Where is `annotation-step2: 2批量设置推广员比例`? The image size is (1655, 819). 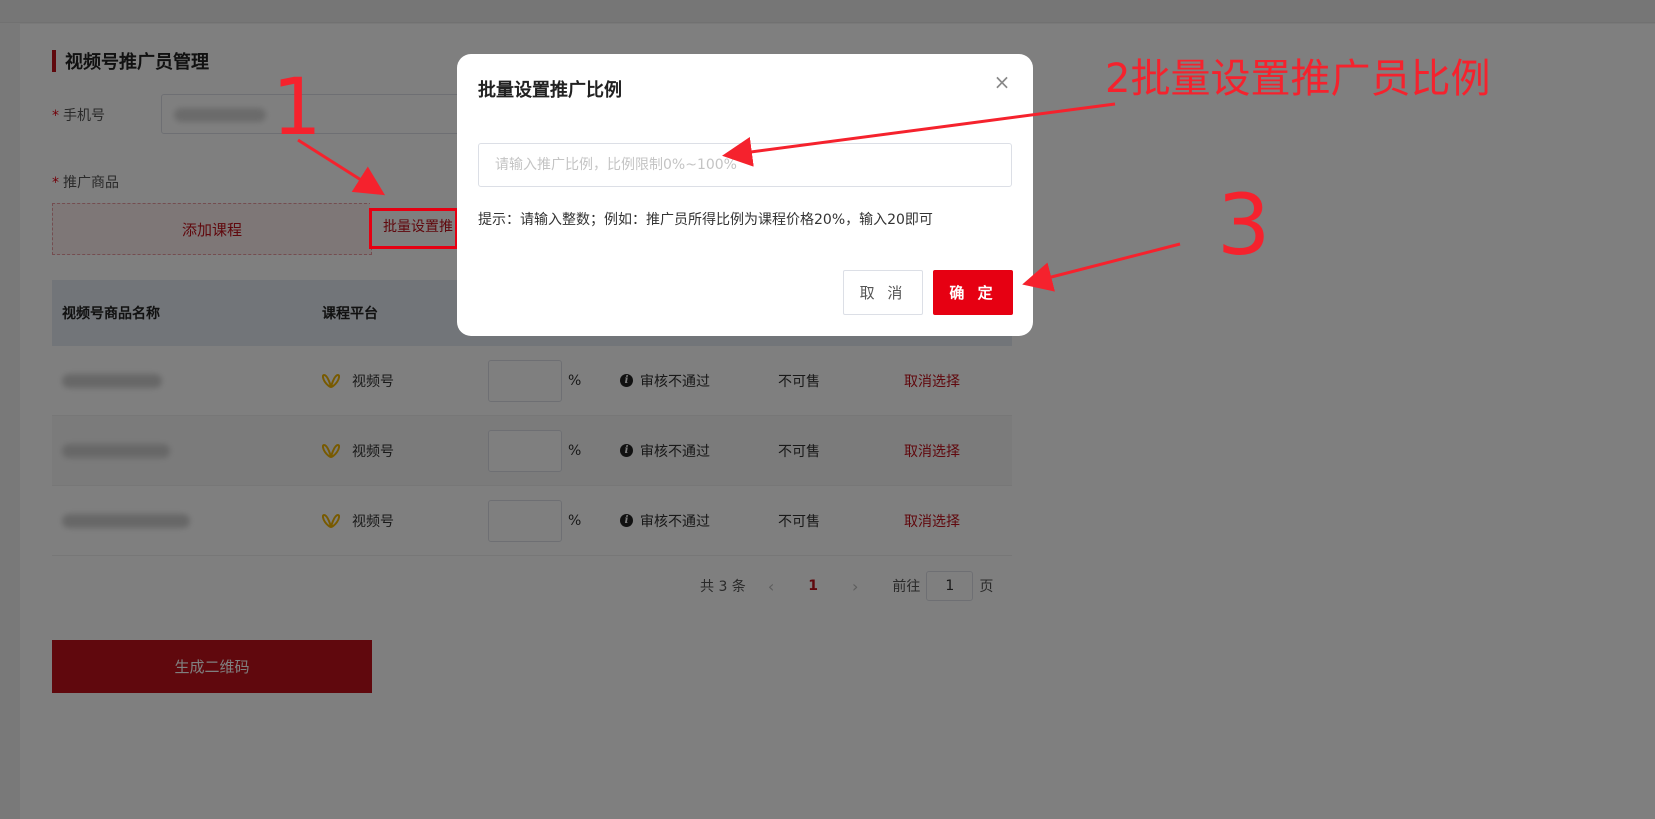
annotation-step2: 2批量设置推广员比例 is located at coordinates (1298, 79).